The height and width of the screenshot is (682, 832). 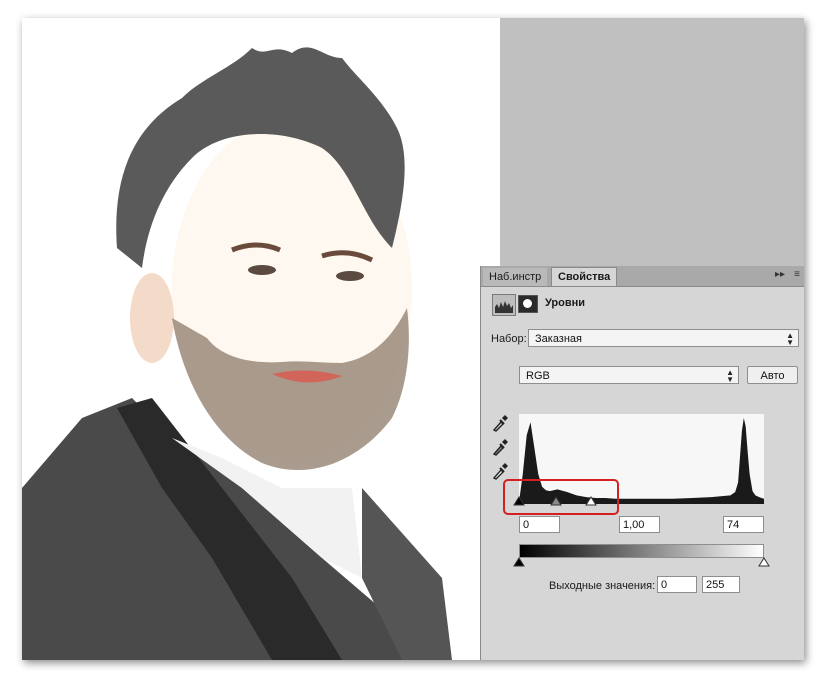 What do you see at coordinates (539, 524) in the screenshot?
I see `input-black-field: 0` at bounding box center [539, 524].